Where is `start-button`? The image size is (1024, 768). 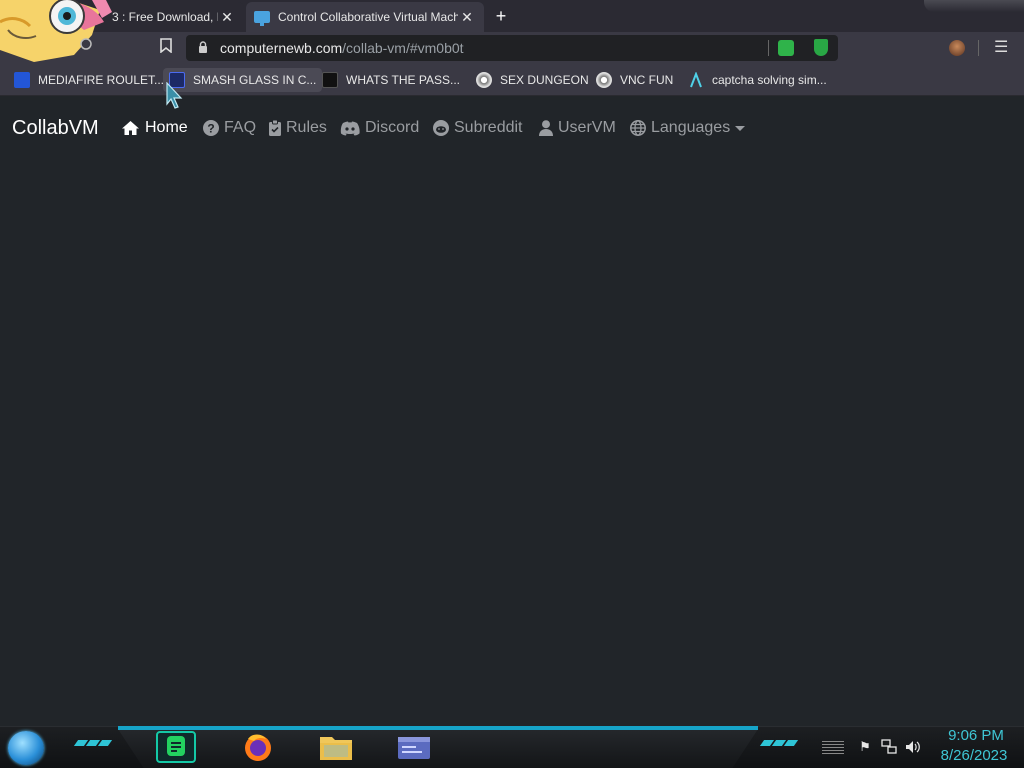
start-button is located at coordinates (26, 748).